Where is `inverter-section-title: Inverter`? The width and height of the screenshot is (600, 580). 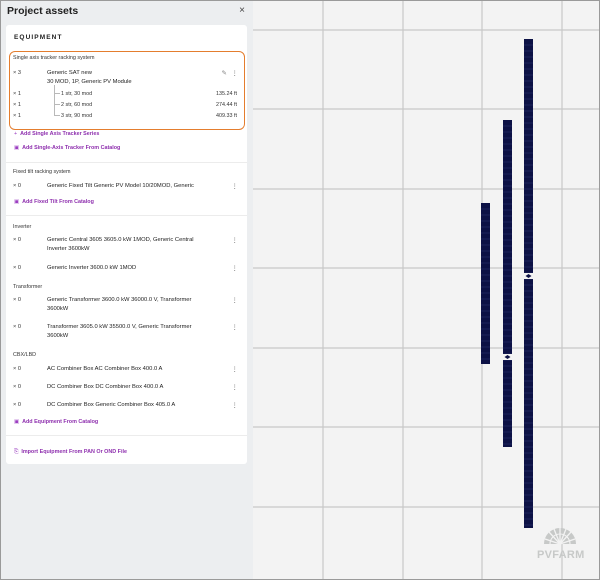 inverter-section-title: Inverter is located at coordinates (22, 227).